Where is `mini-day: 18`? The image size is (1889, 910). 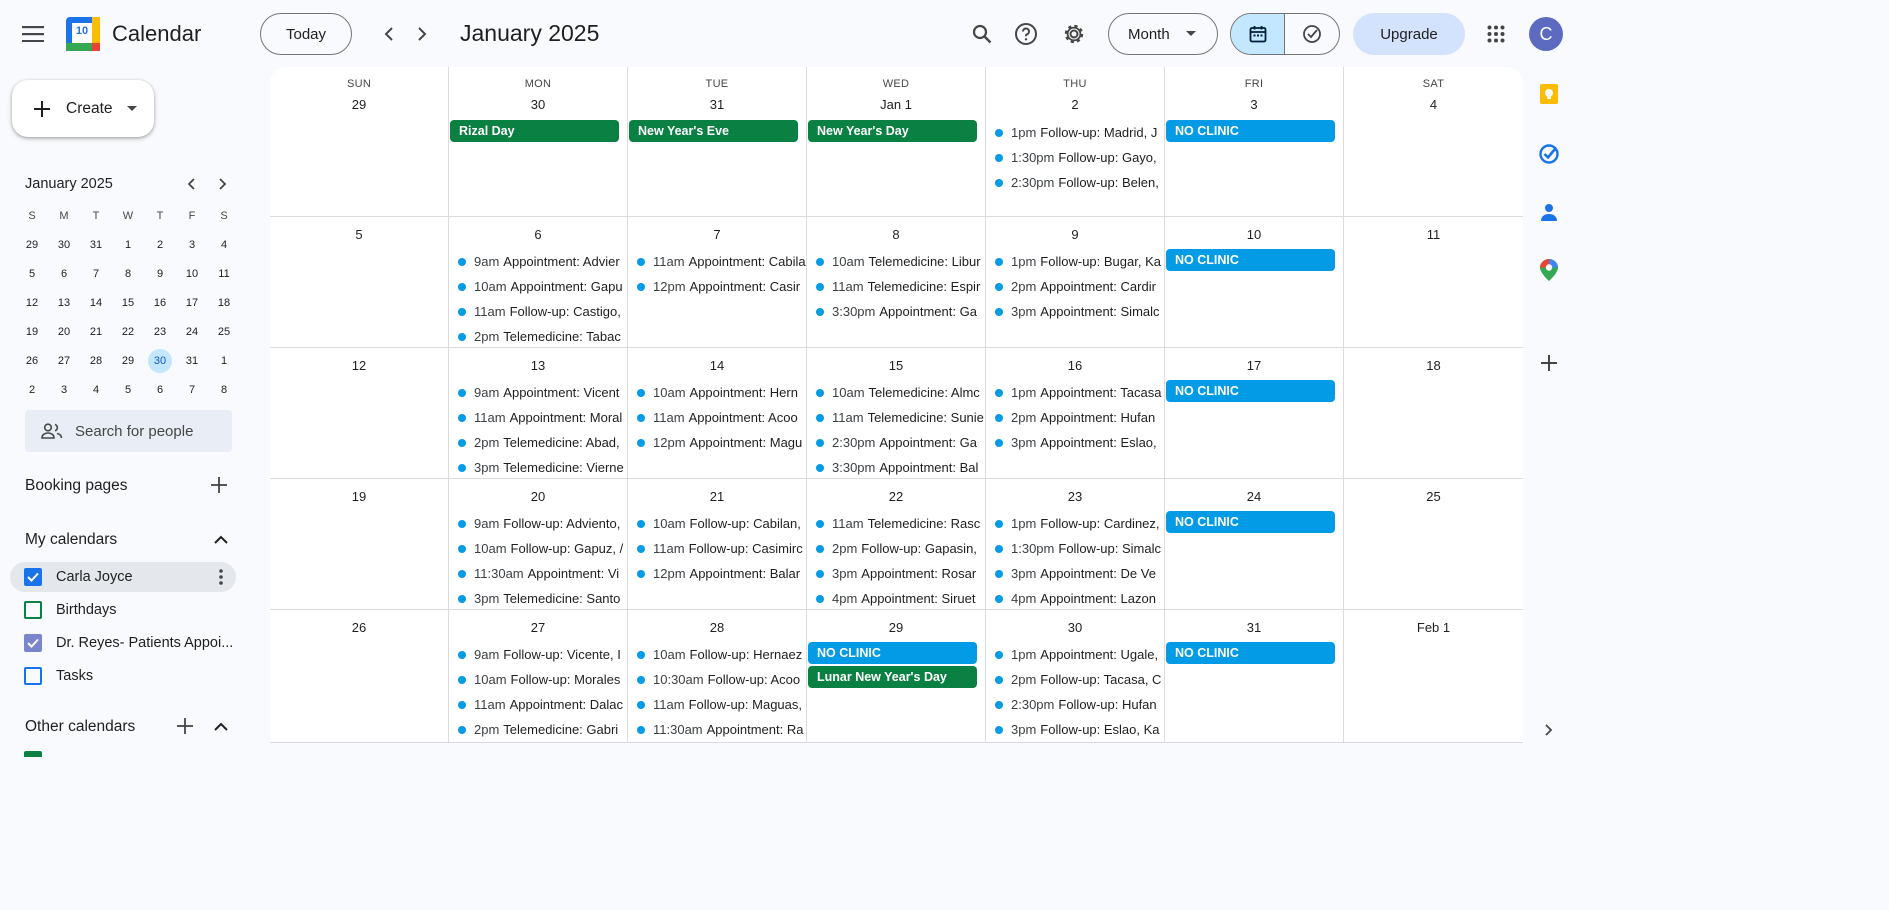 mini-day: 18 is located at coordinates (224, 302).